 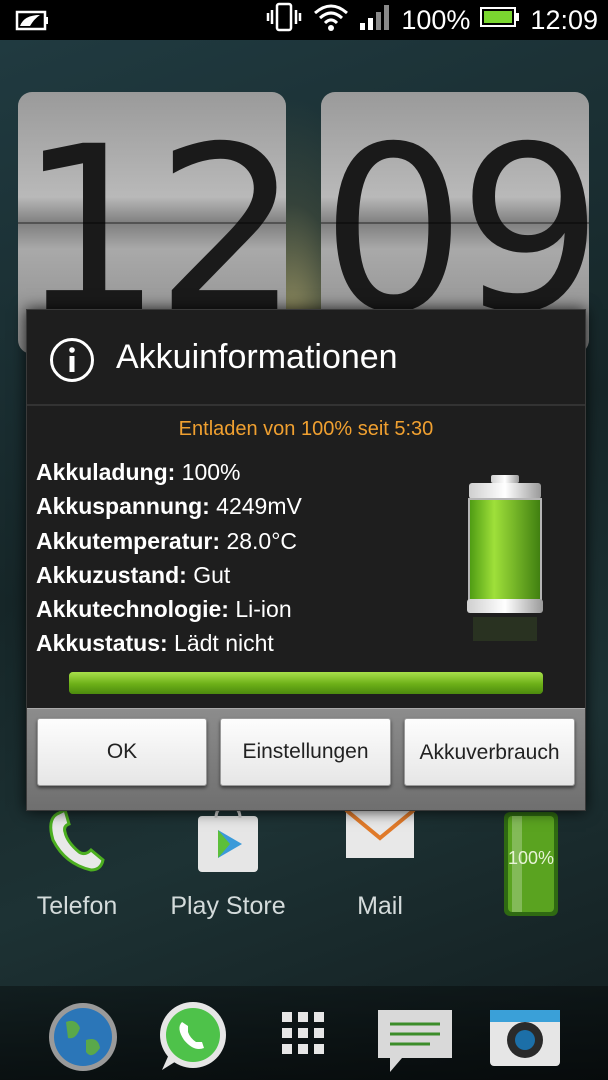 I want to click on detail-value: Lädt nicht, so click(x=224, y=643).